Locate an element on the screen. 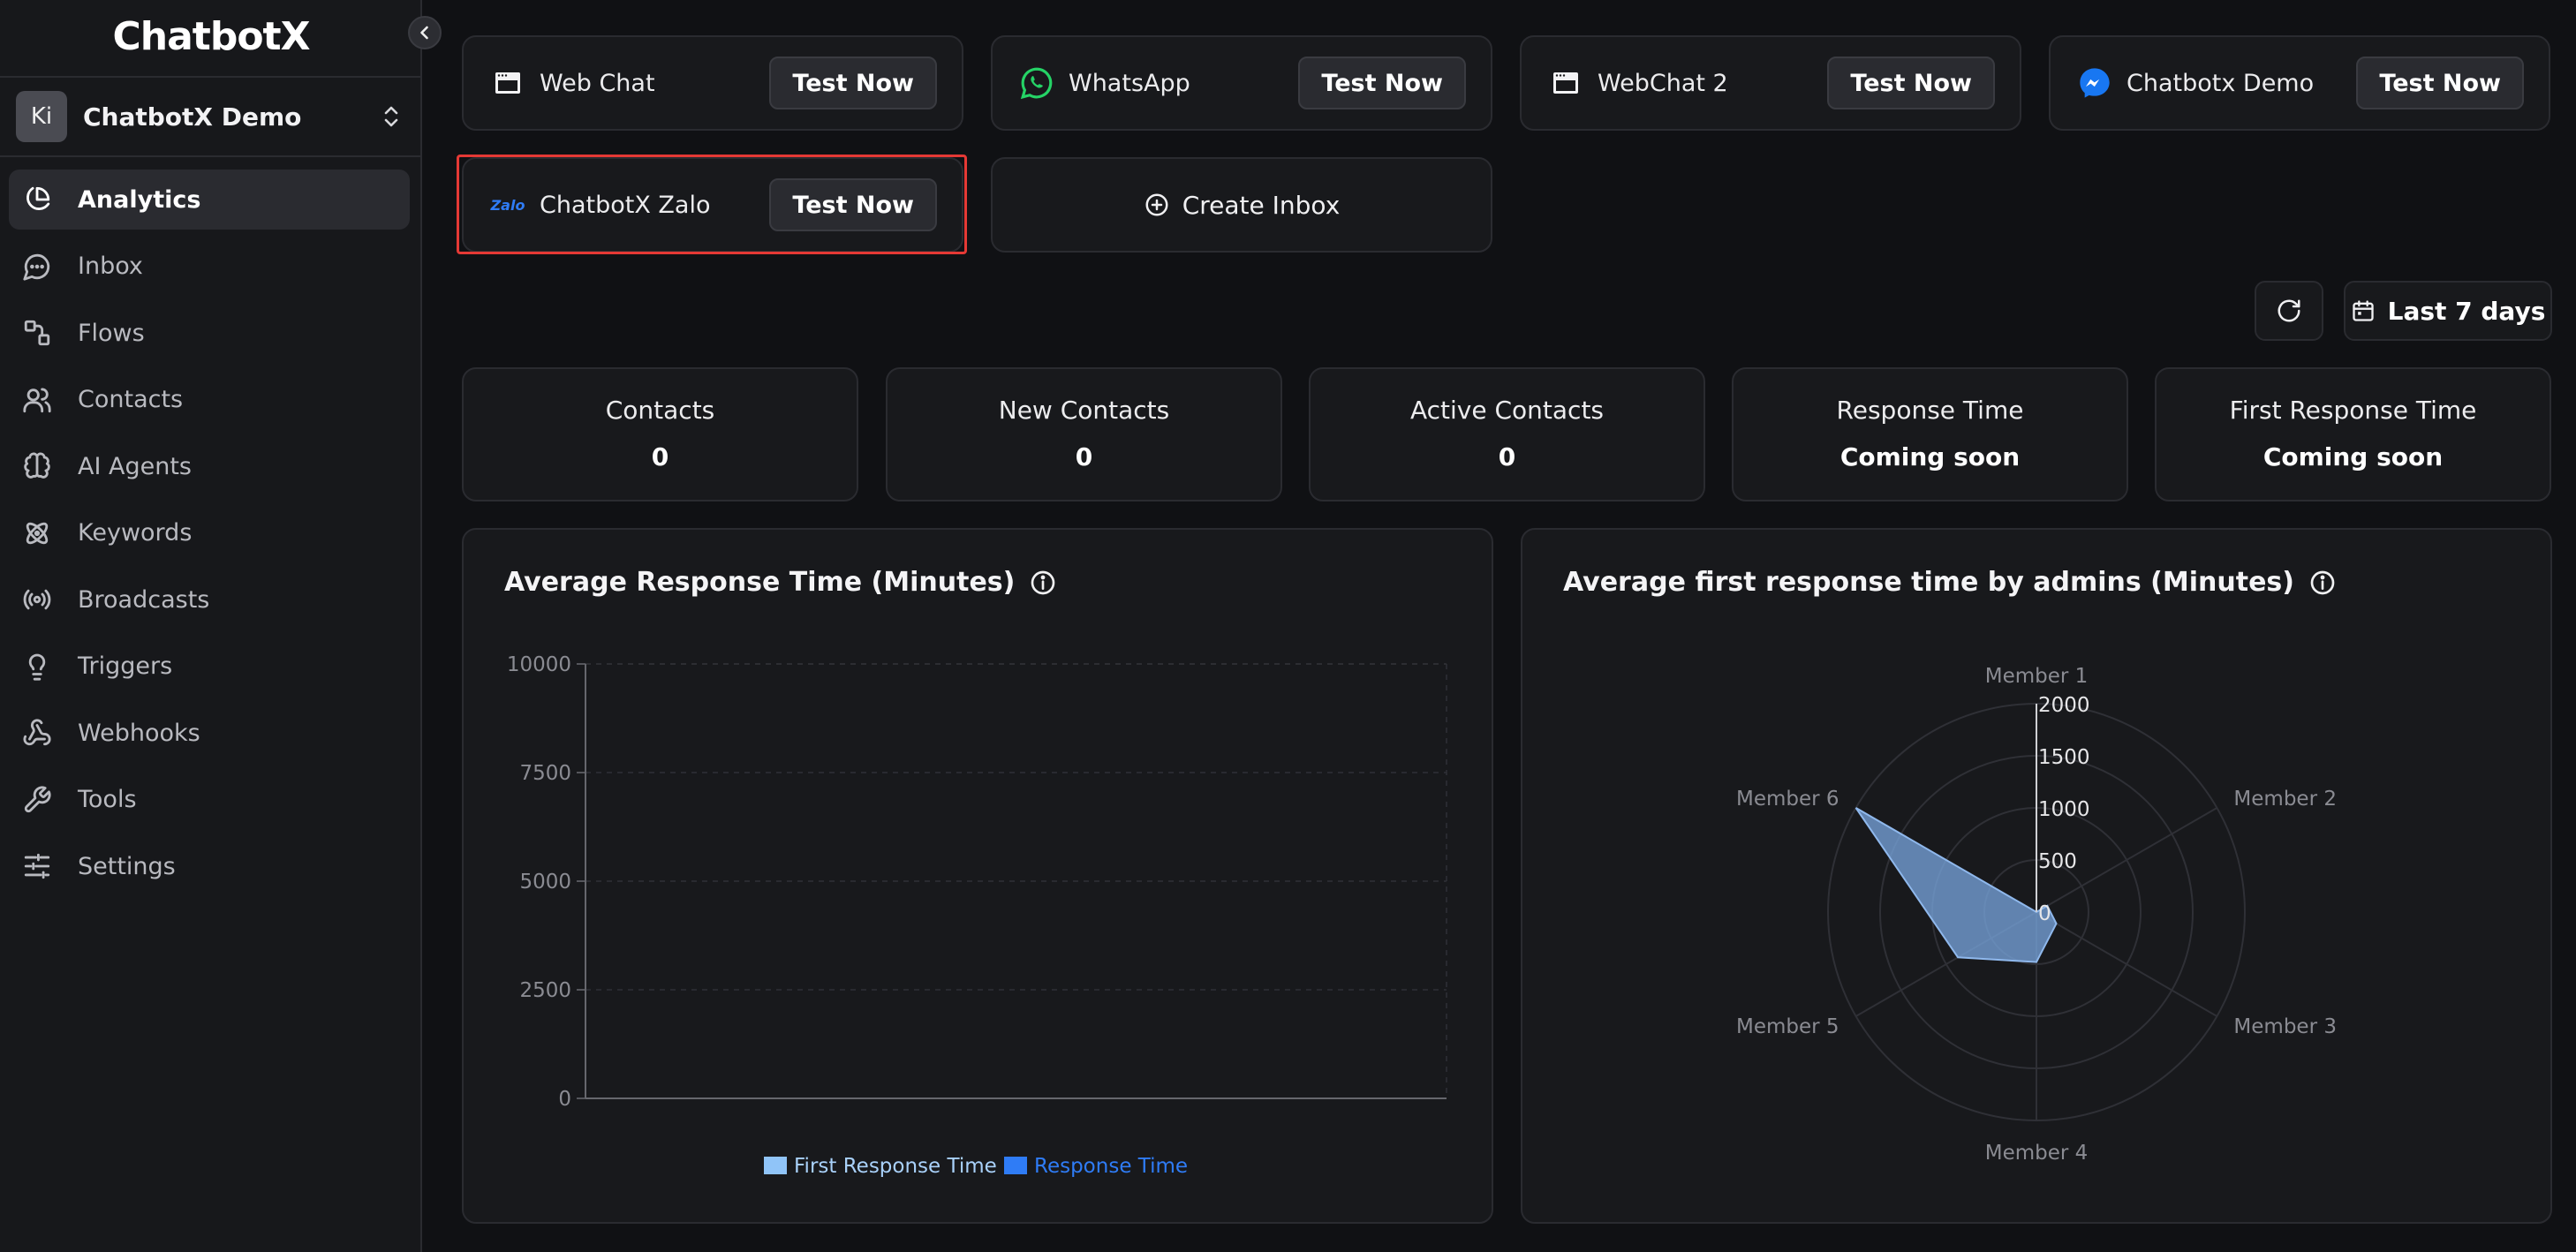 This screenshot has width=2576, height=1252. sidebar-item-label: Tools is located at coordinates (107, 799).